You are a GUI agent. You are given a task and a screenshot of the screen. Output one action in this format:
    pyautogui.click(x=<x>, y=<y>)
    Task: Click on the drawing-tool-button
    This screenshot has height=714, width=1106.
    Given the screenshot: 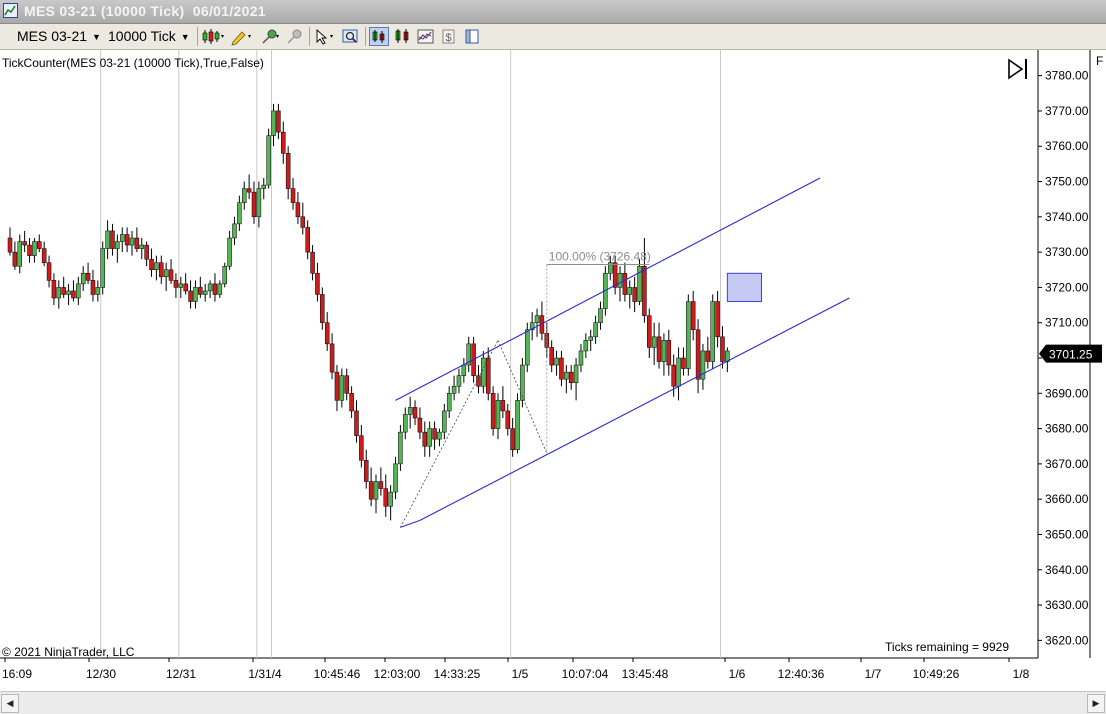 What is the action you would take?
    pyautogui.click(x=243, y=36)
    